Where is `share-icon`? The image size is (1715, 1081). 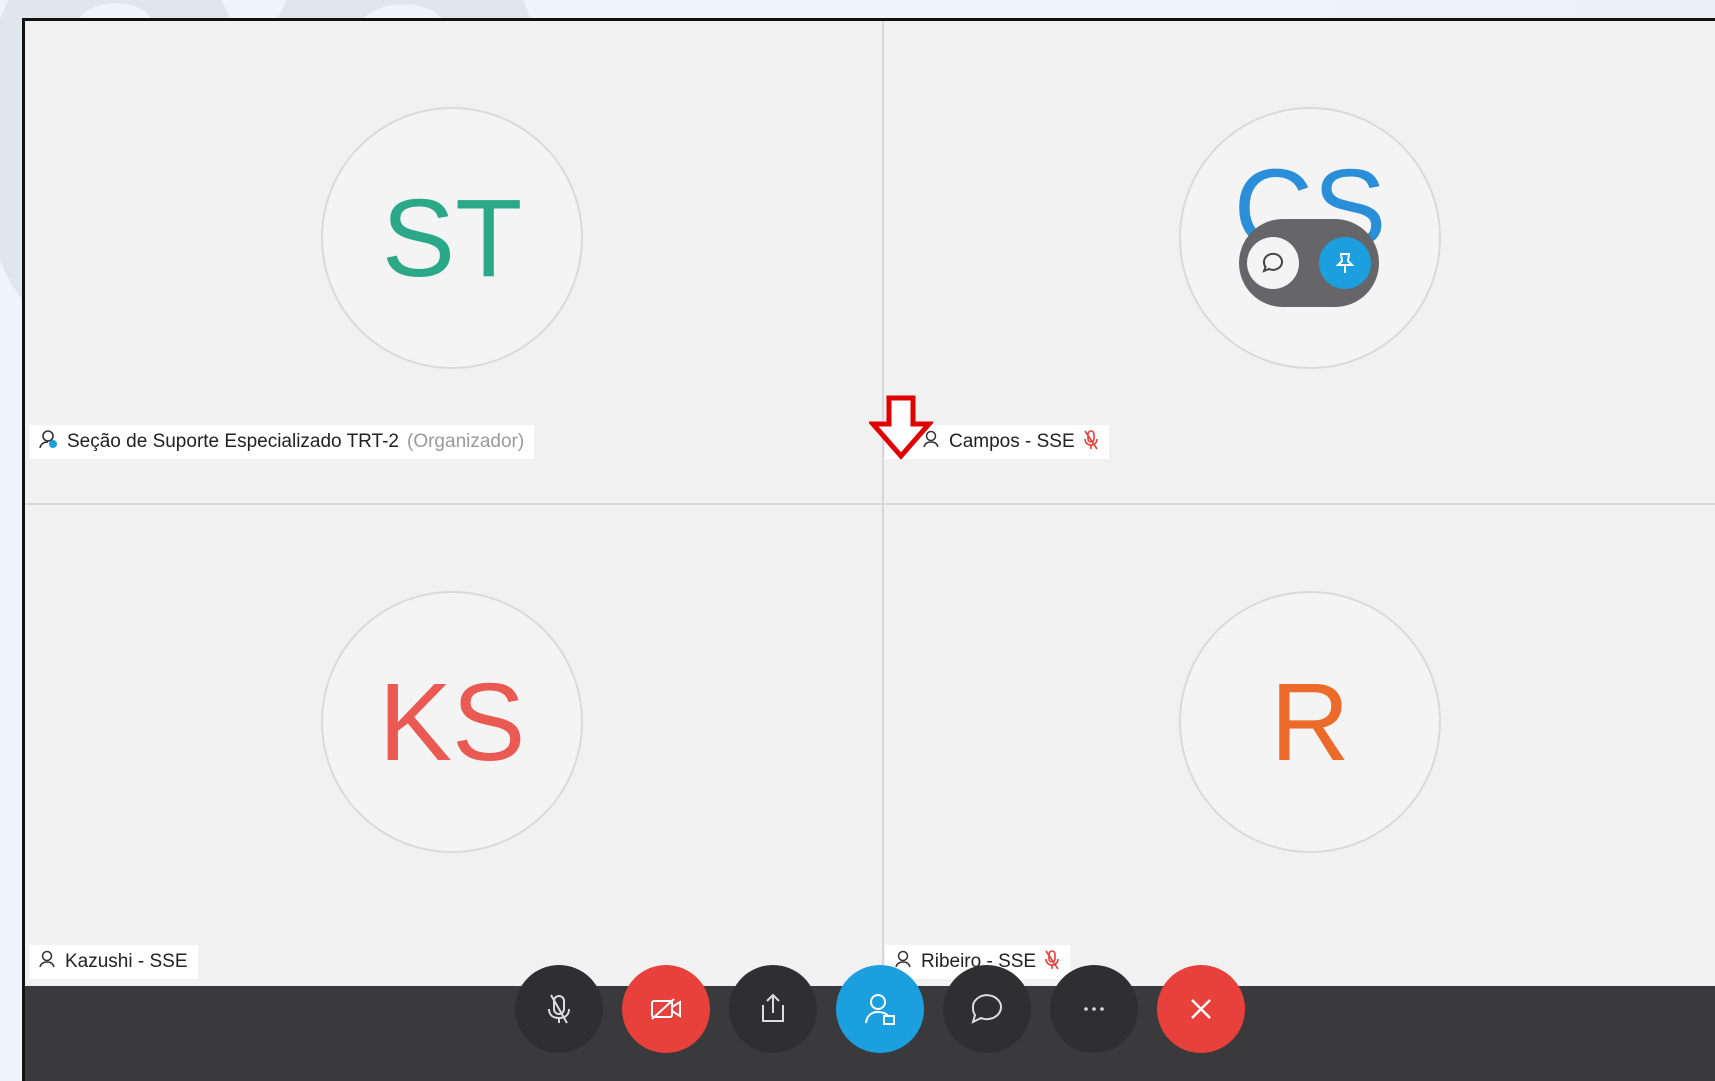 share-icon is located at coordinates (773, 1007).